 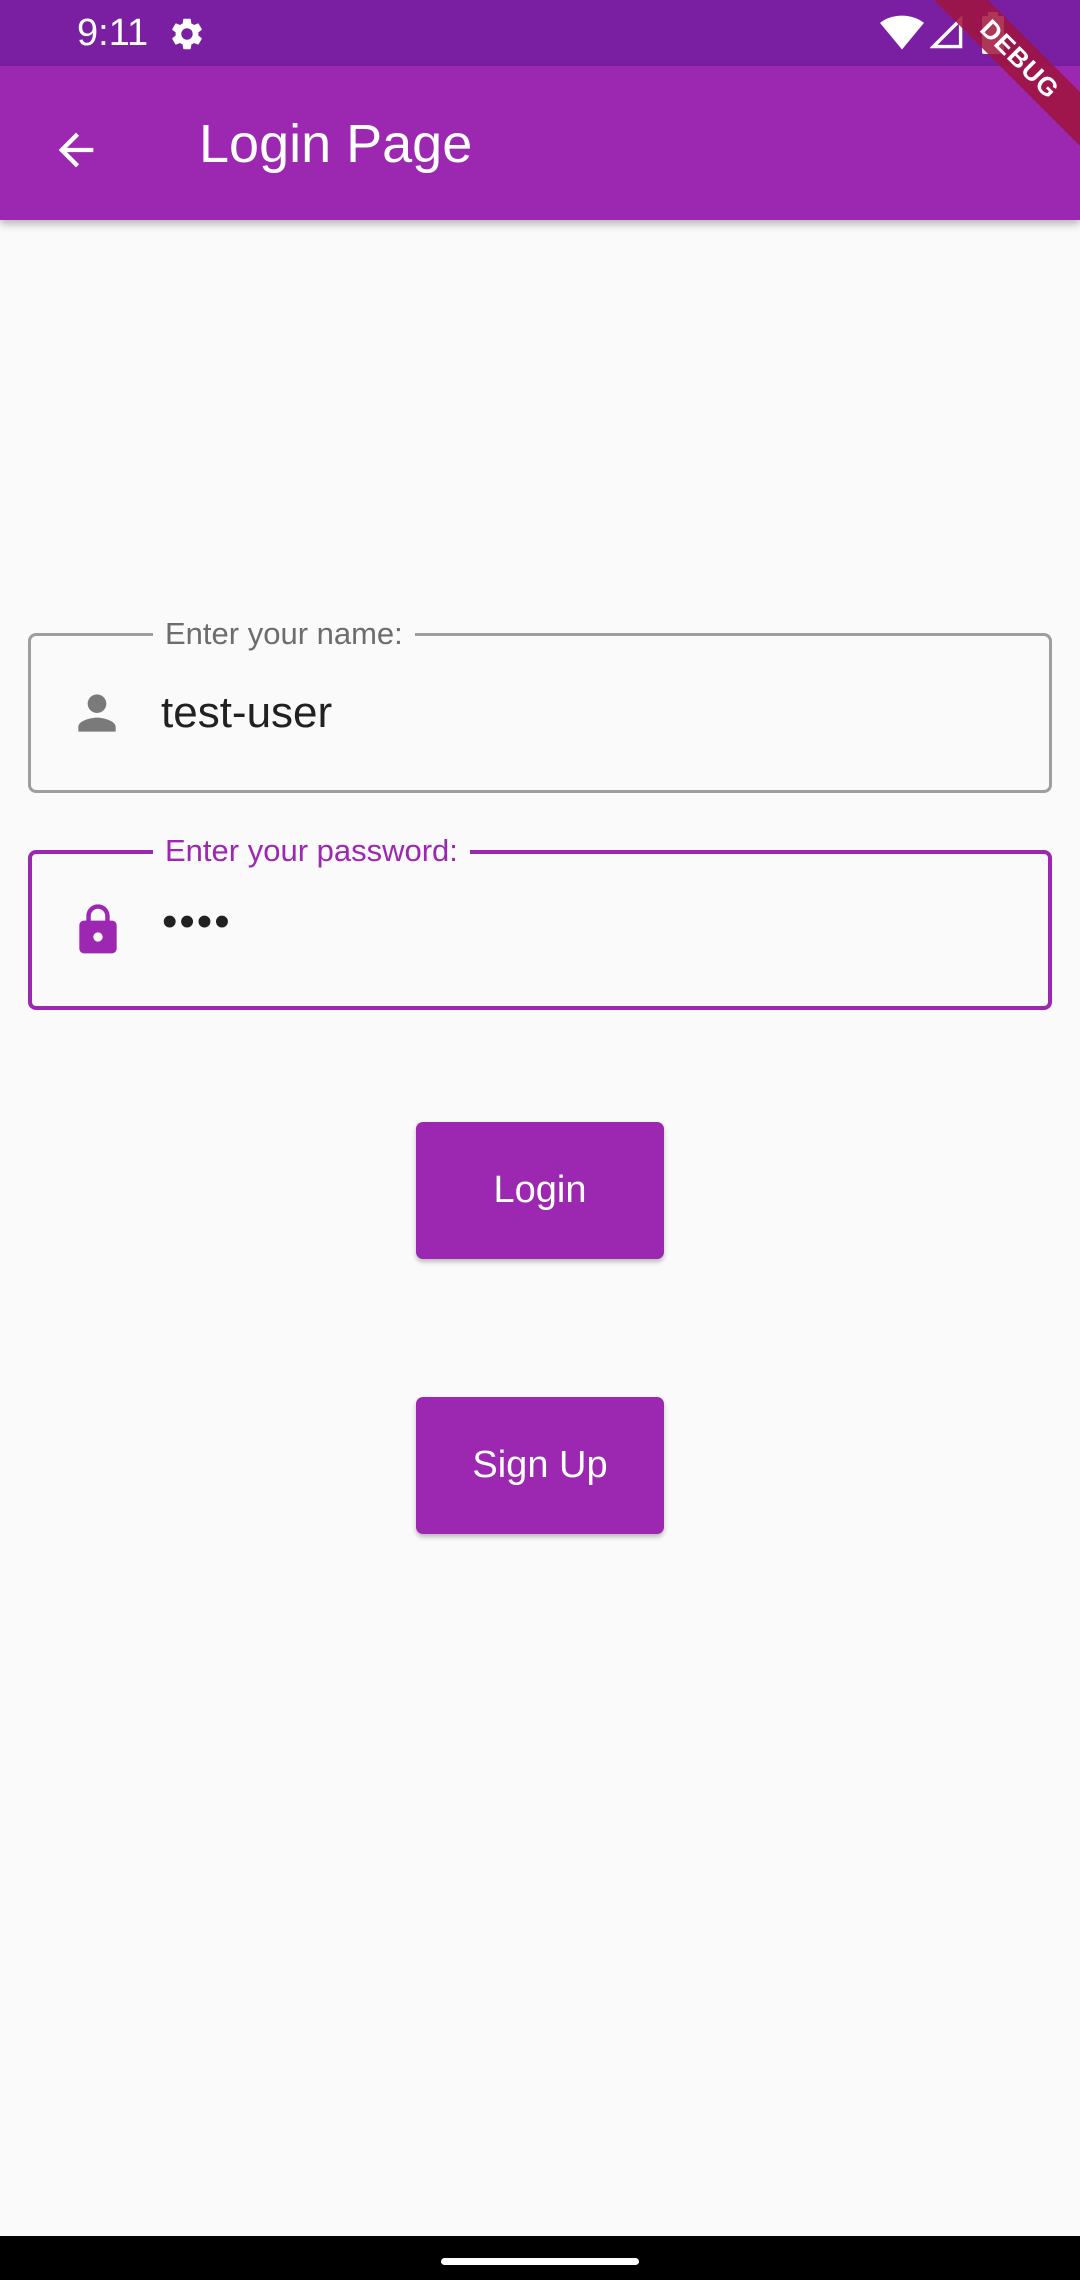 I want to click on home-indicator, so click(x=540, y=2261).